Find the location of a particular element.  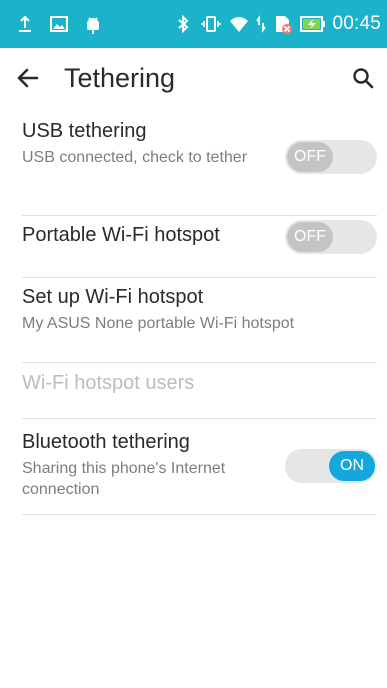

battery-charging-icon is located at coordinates (313, 24).